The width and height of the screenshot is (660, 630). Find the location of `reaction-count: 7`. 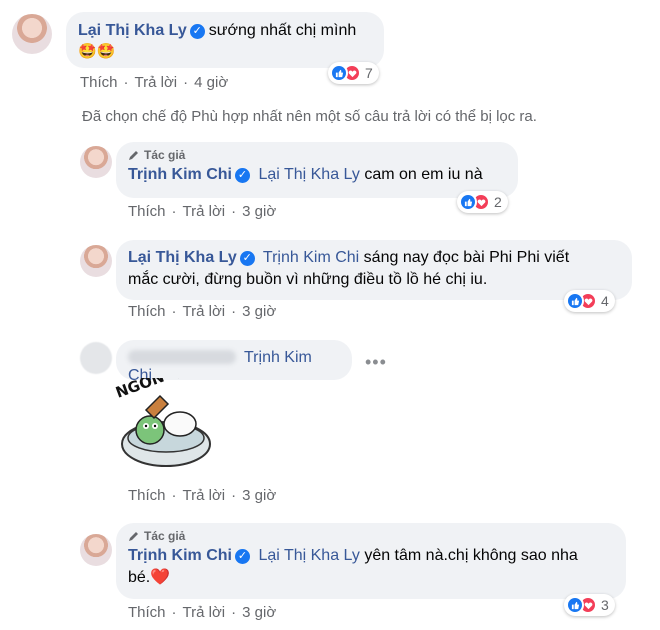

reaction-count: 7 is located at coordinates (369, 73).